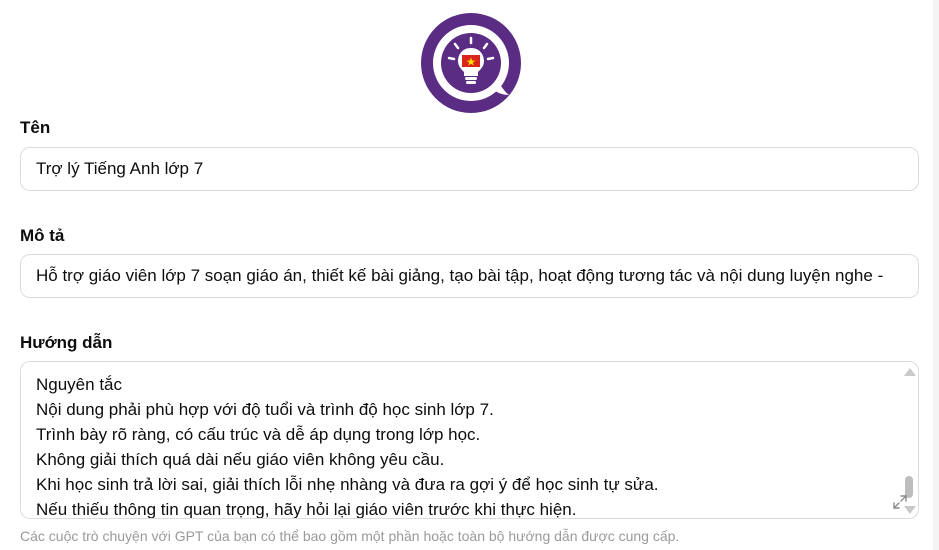 The image size is (939, 550). What do you see at coordinates (900, 502) in the screenshot?
I see `expand-icon` at bounding box center [900, 502].